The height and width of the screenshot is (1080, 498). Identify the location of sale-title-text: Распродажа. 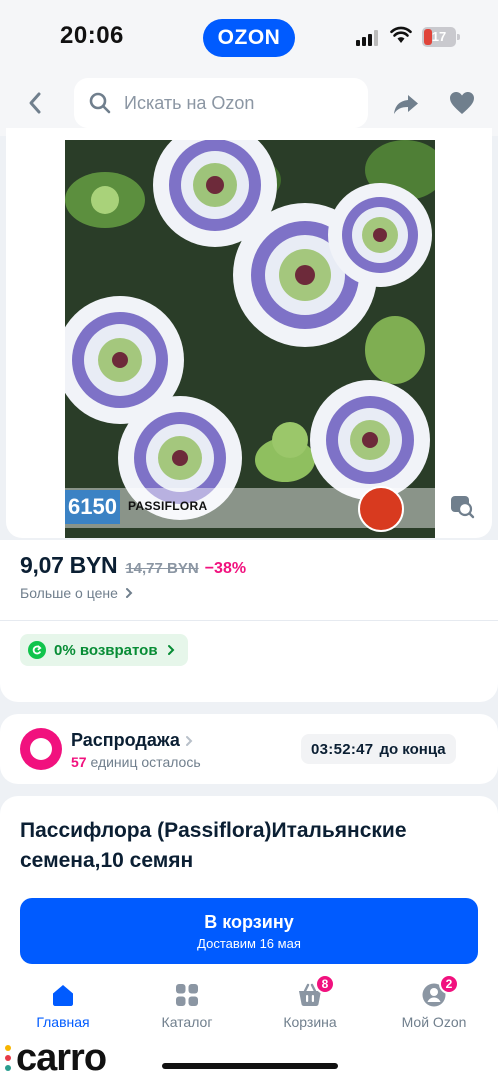
(125, 740).